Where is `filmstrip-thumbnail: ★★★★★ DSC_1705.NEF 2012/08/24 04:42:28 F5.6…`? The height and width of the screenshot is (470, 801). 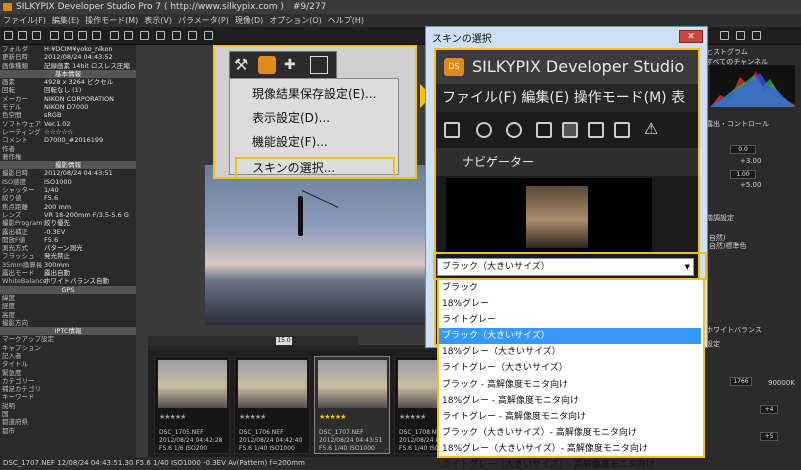
filmstrip-thumbnail: ★★★★★ DSC_1705.NEF 2012/08/24 04:42:28 F5.6… is located at coordinates (192, 405).